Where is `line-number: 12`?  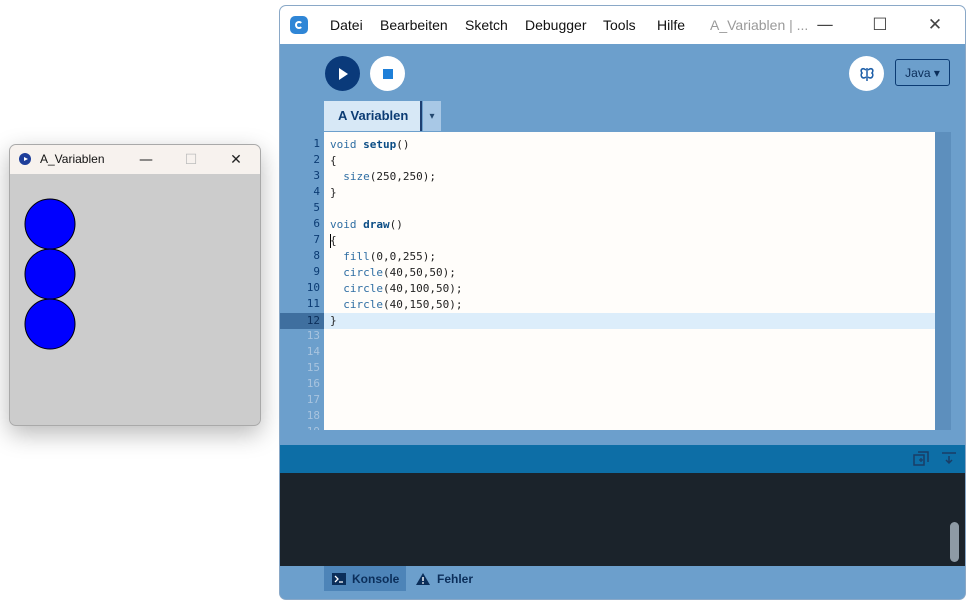 line-number: 12 is located at coordinates (302, 321).